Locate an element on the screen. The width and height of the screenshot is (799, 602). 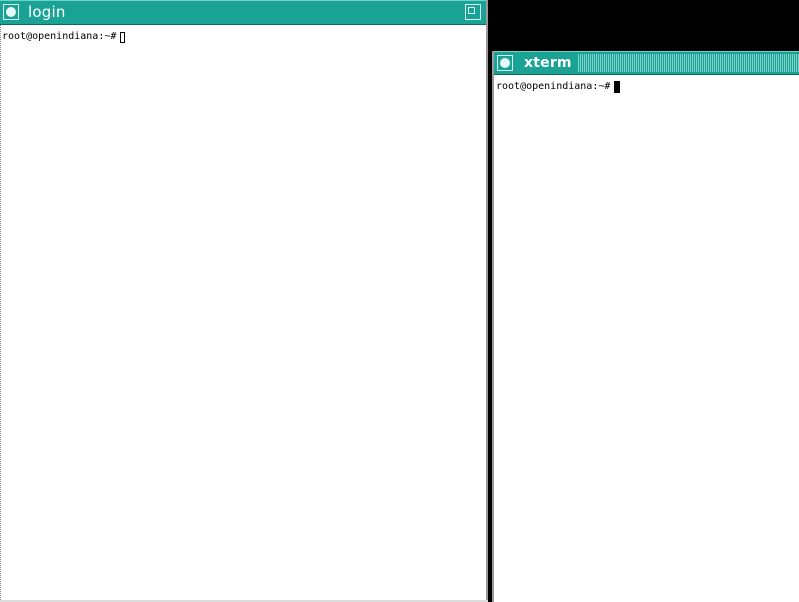
maximize-icon-inner is located at coordinates (471, 10).